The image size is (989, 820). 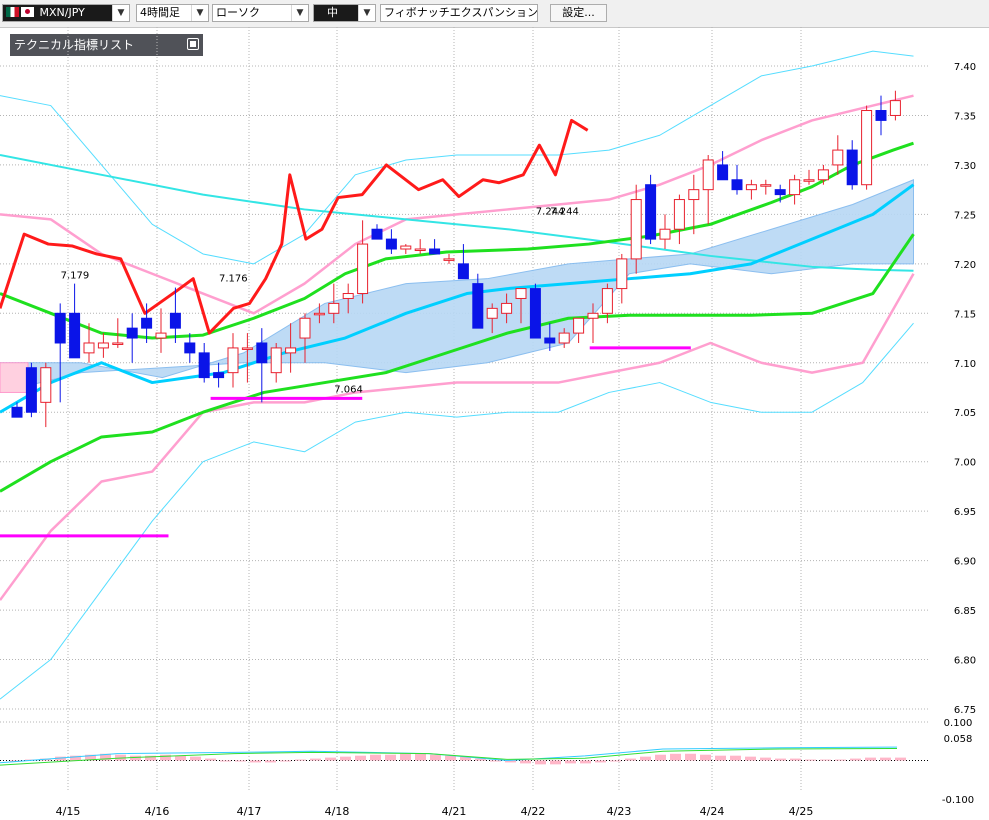 What do you see at coordinates (958, 739) in the screenshot?
I see `oscillator-tick-label: 0.058` at bounding box center [958, 739].